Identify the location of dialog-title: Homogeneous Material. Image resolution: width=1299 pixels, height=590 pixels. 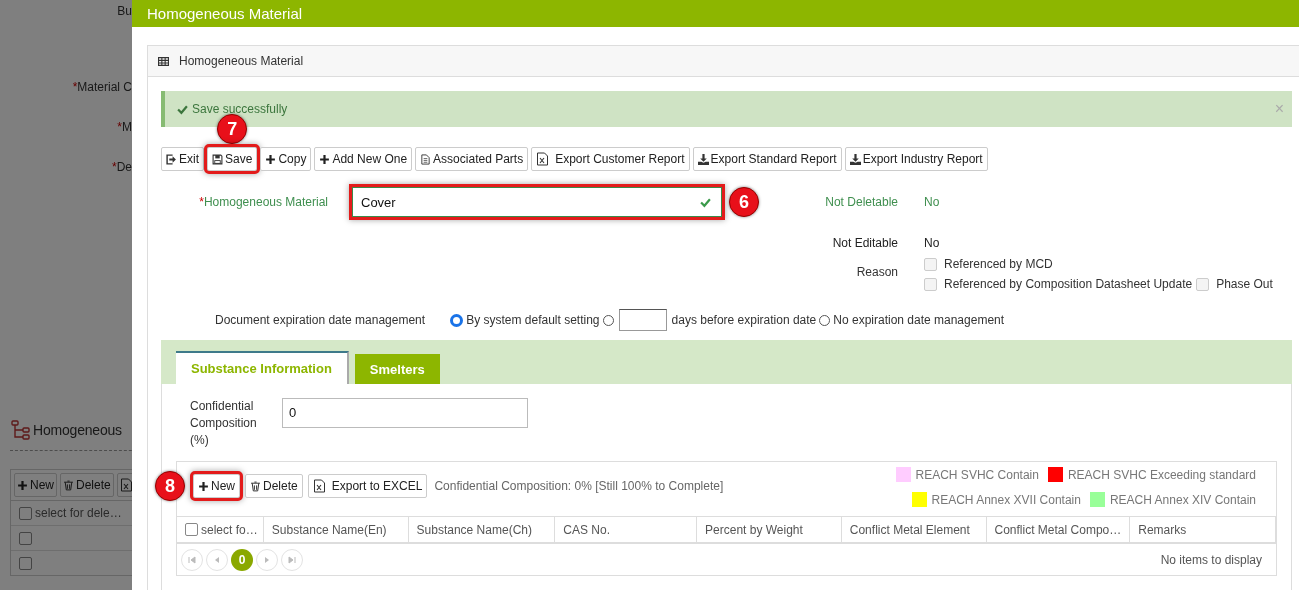
(225, 13).